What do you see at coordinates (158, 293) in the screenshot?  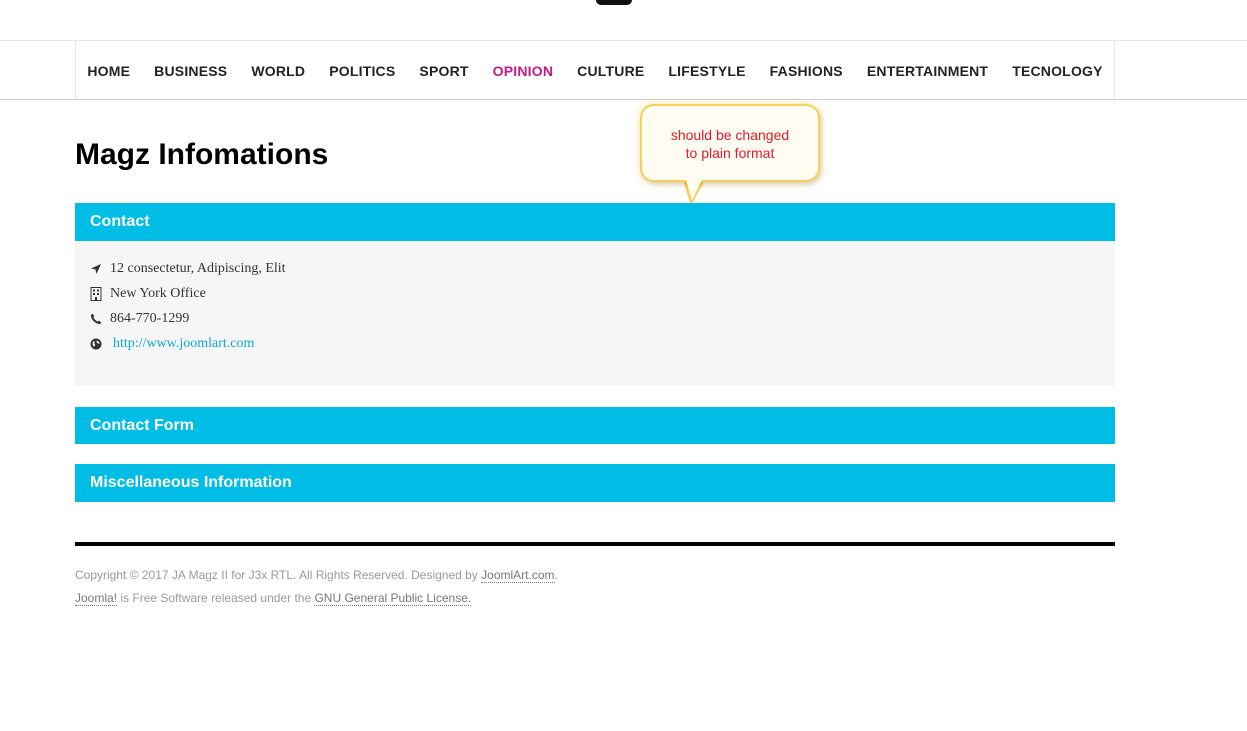 I see `contact-office: New York Office` at bounding box center [158, 293].